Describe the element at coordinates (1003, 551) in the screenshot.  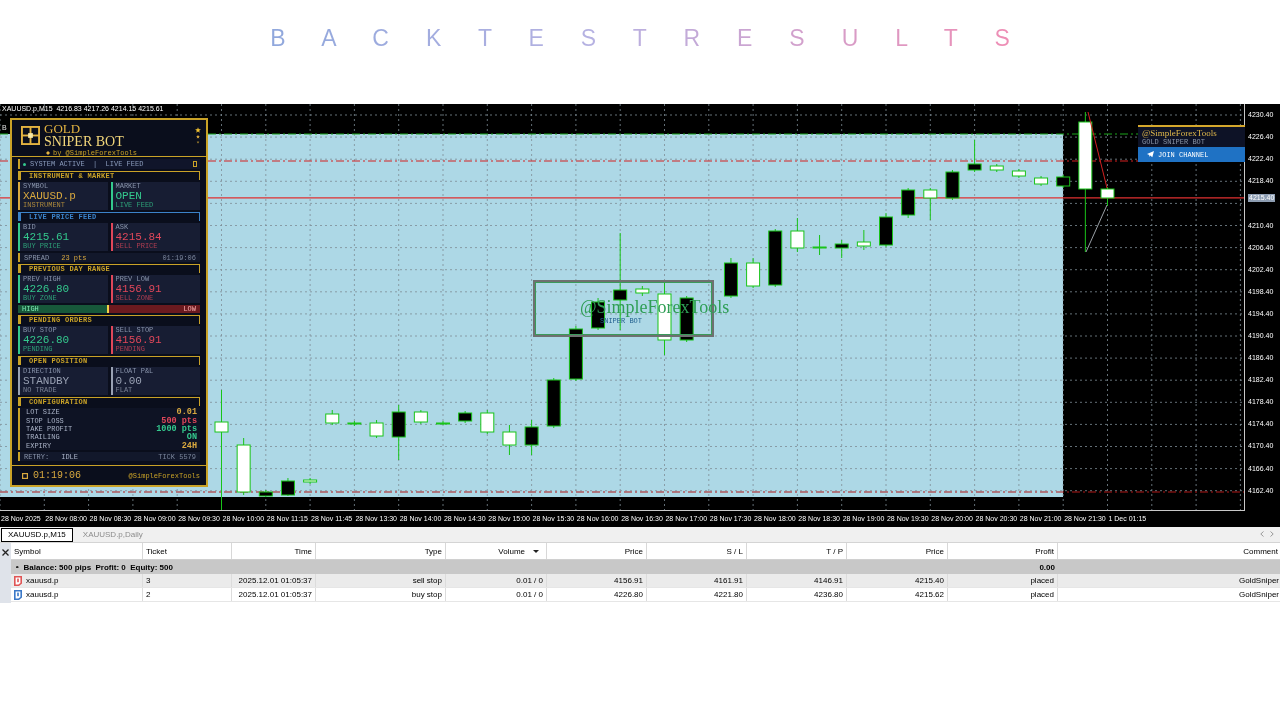
I see `column-header: Profit` at that location.